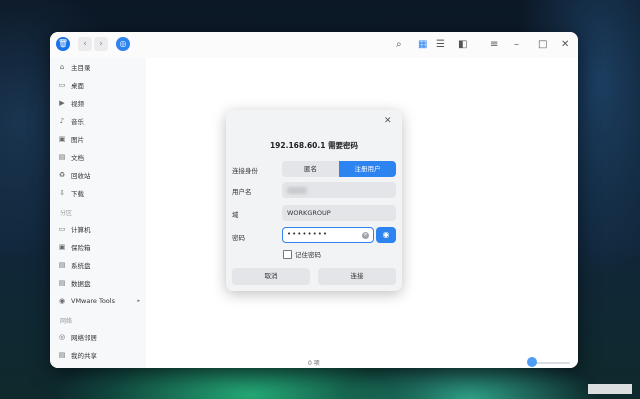 This screenshot has height=399, width=640. What do you see at coordinates (62, 337) in the screenshot?
I see `network-icon: ◎` at bounding box center [62, 337].